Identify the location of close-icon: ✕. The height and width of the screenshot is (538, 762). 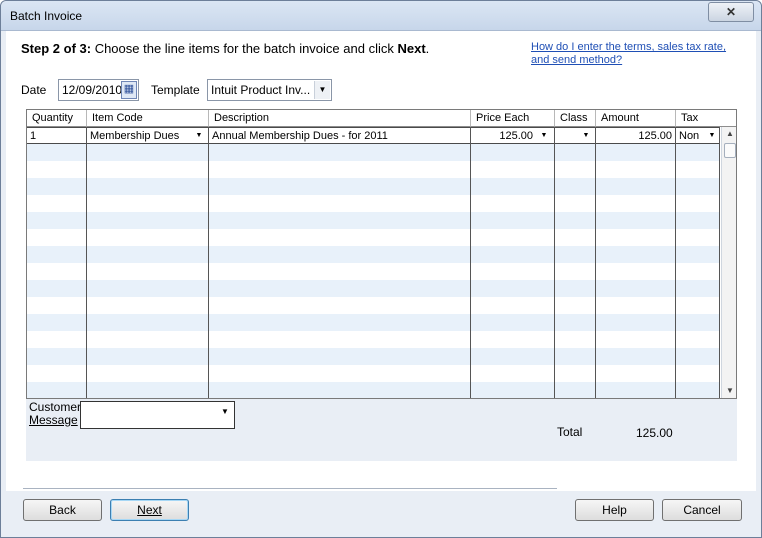
(731, 12).